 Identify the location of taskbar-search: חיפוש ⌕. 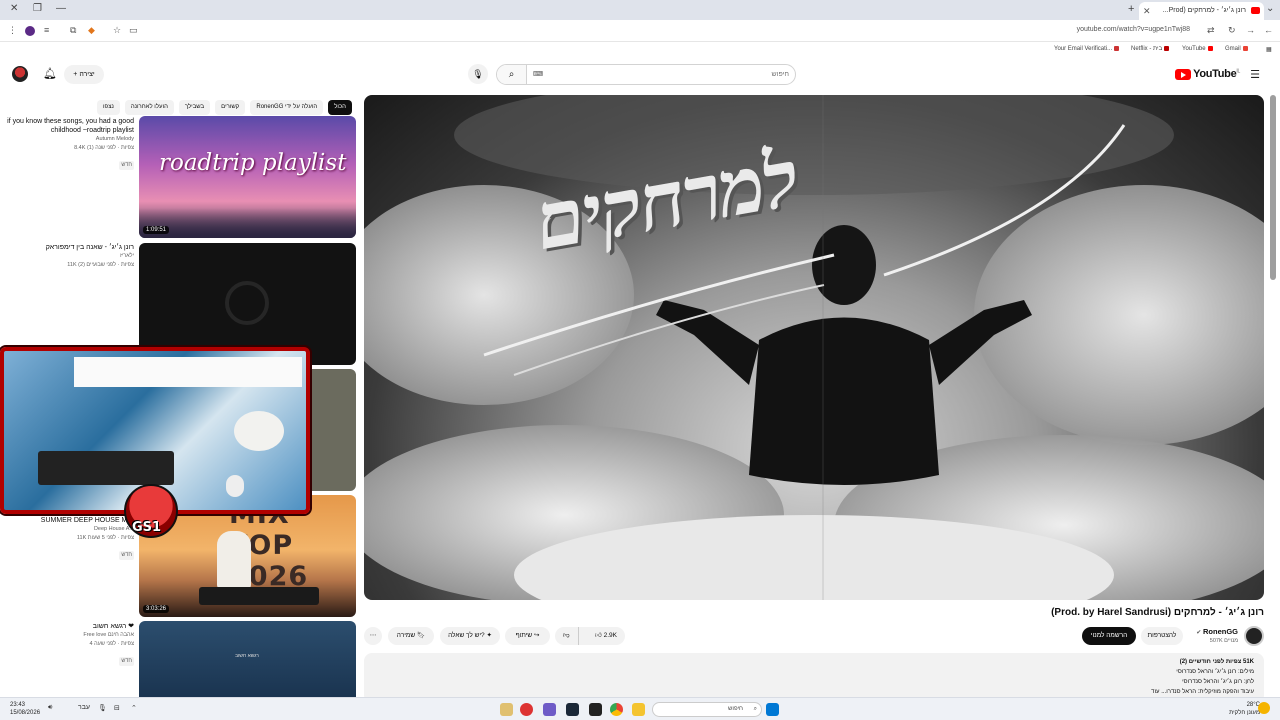
(707, 709).